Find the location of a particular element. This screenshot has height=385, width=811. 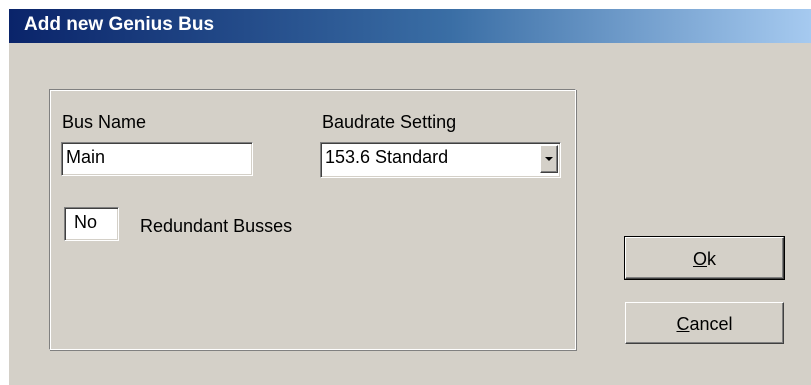

redundant-busses-field: No is located at coordinates (91, 224).